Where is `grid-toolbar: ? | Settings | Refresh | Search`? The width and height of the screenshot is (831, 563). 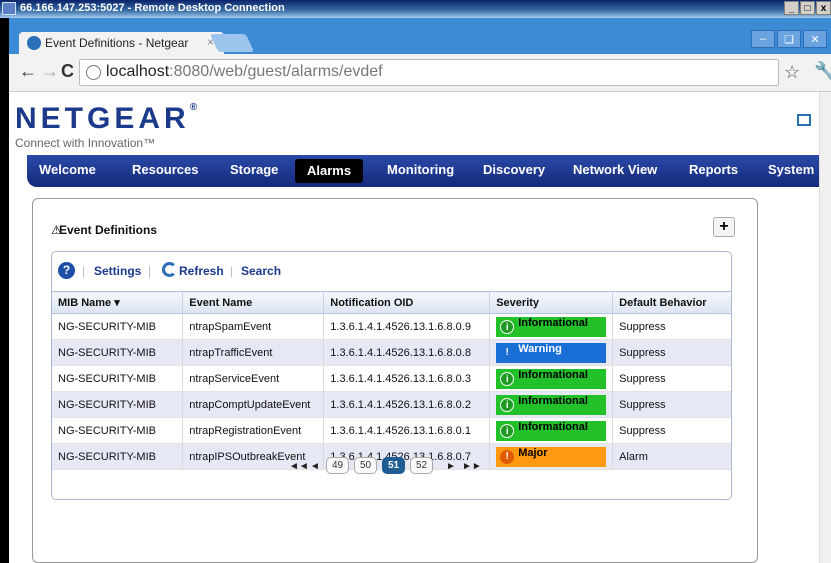 grid-toolbar: ? | Settings | Refresh | Search is located at coordinates (391, 272).